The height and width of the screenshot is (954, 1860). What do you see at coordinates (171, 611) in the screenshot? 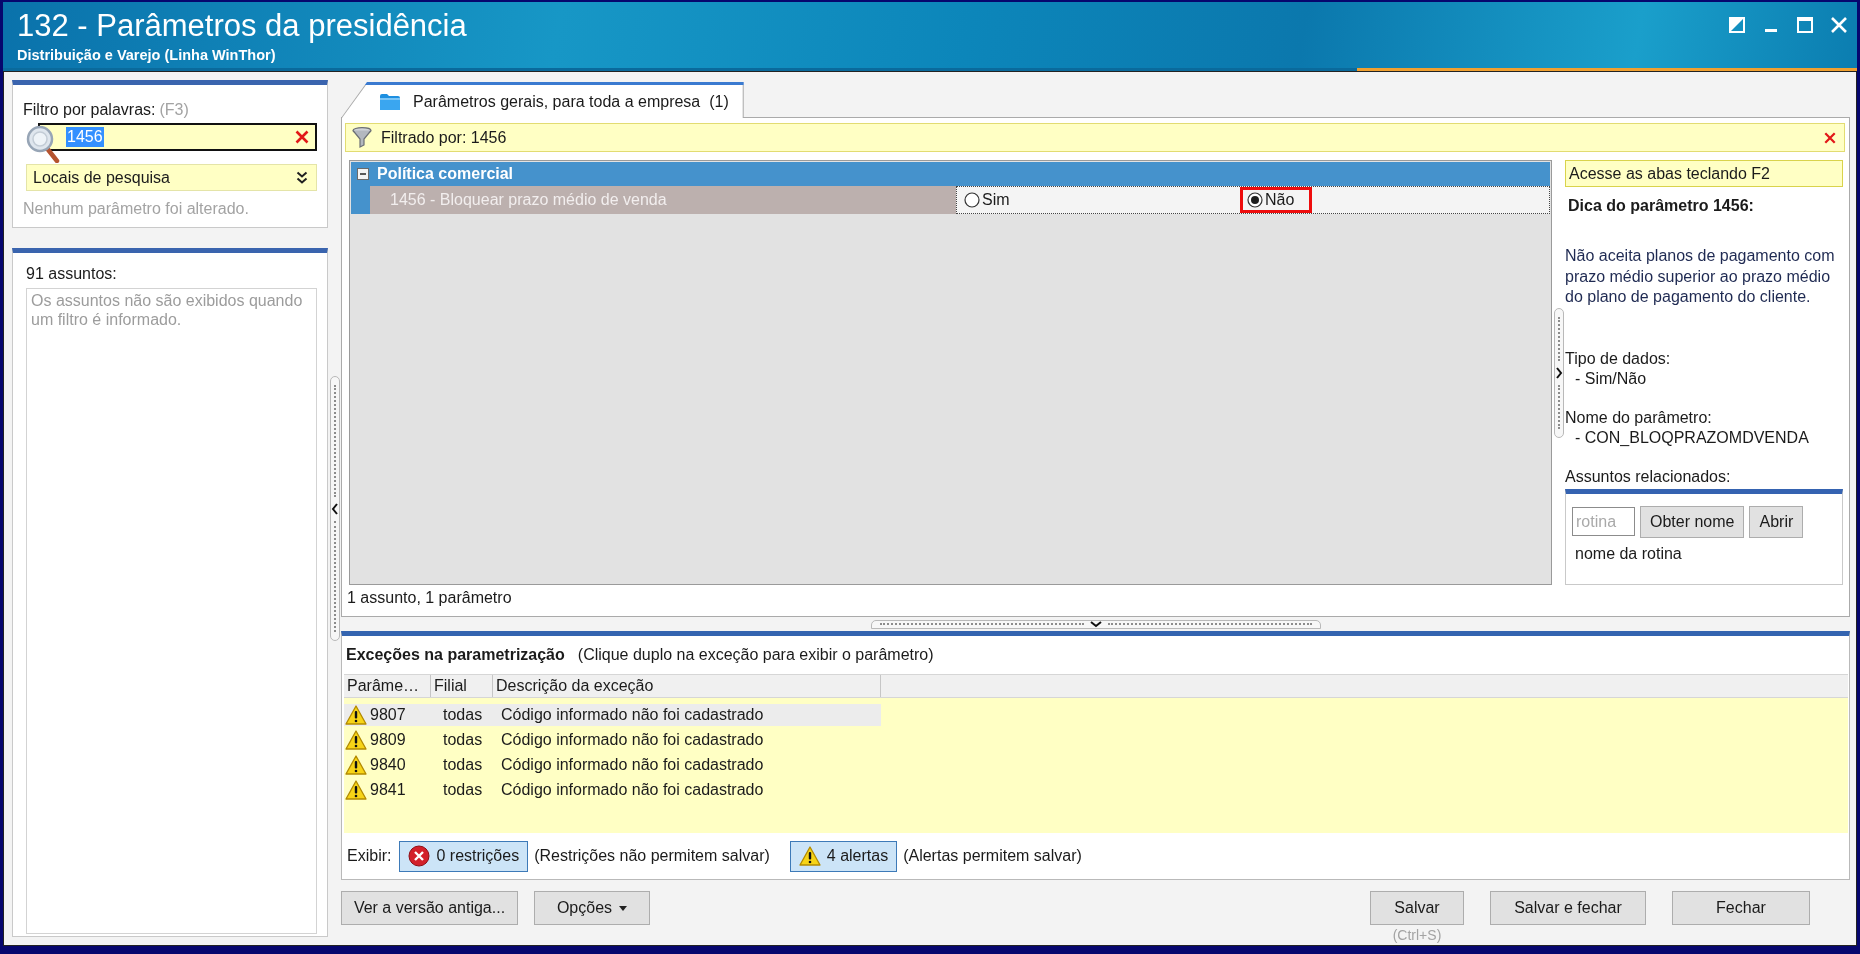
I see `subjects-message: Os assuntos não são exibidos quando um filtro é informado.` at bounding box center [171, 611].